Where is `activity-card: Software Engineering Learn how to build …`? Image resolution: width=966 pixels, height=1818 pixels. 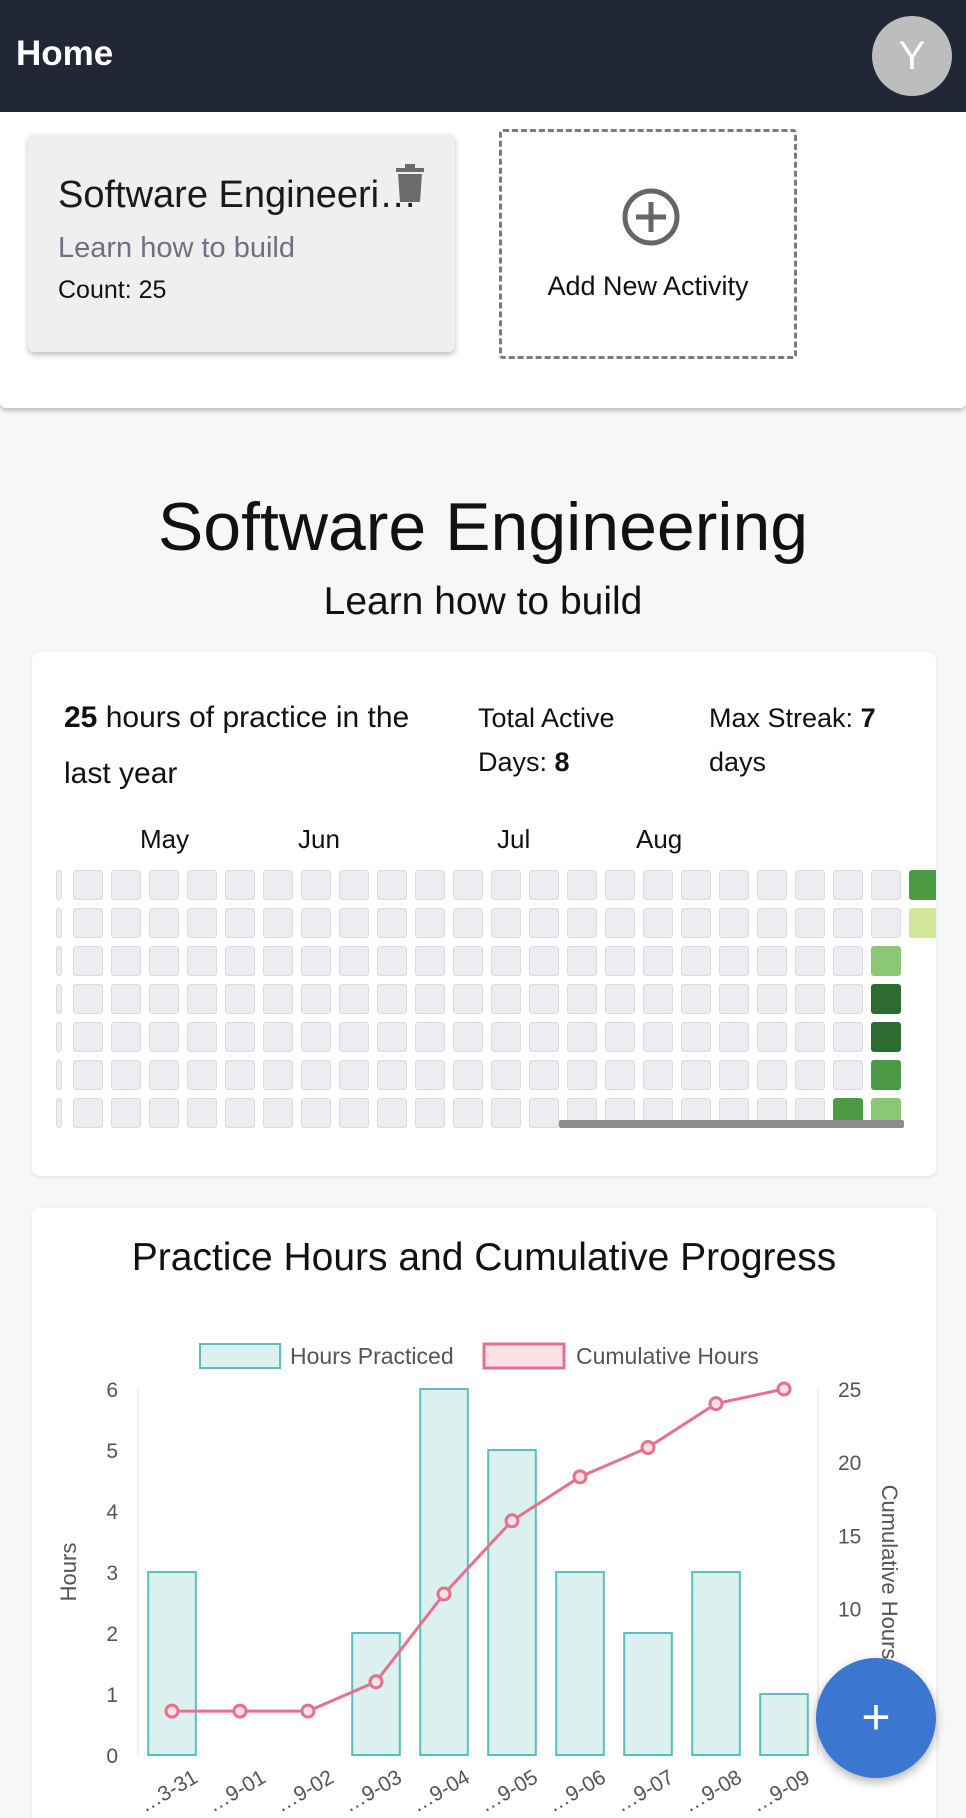 activity-card: Software Engineering Learn how to build … is located at coordinates (241, 243).